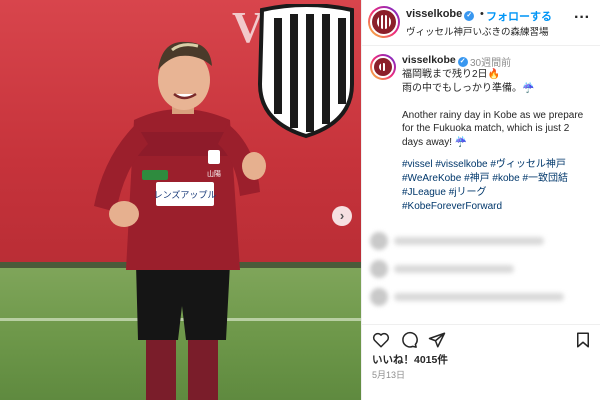 This screenshot has width=600, height=400. I want to click on hashtag-line: #KobeForeverForward, so click(500, 207).